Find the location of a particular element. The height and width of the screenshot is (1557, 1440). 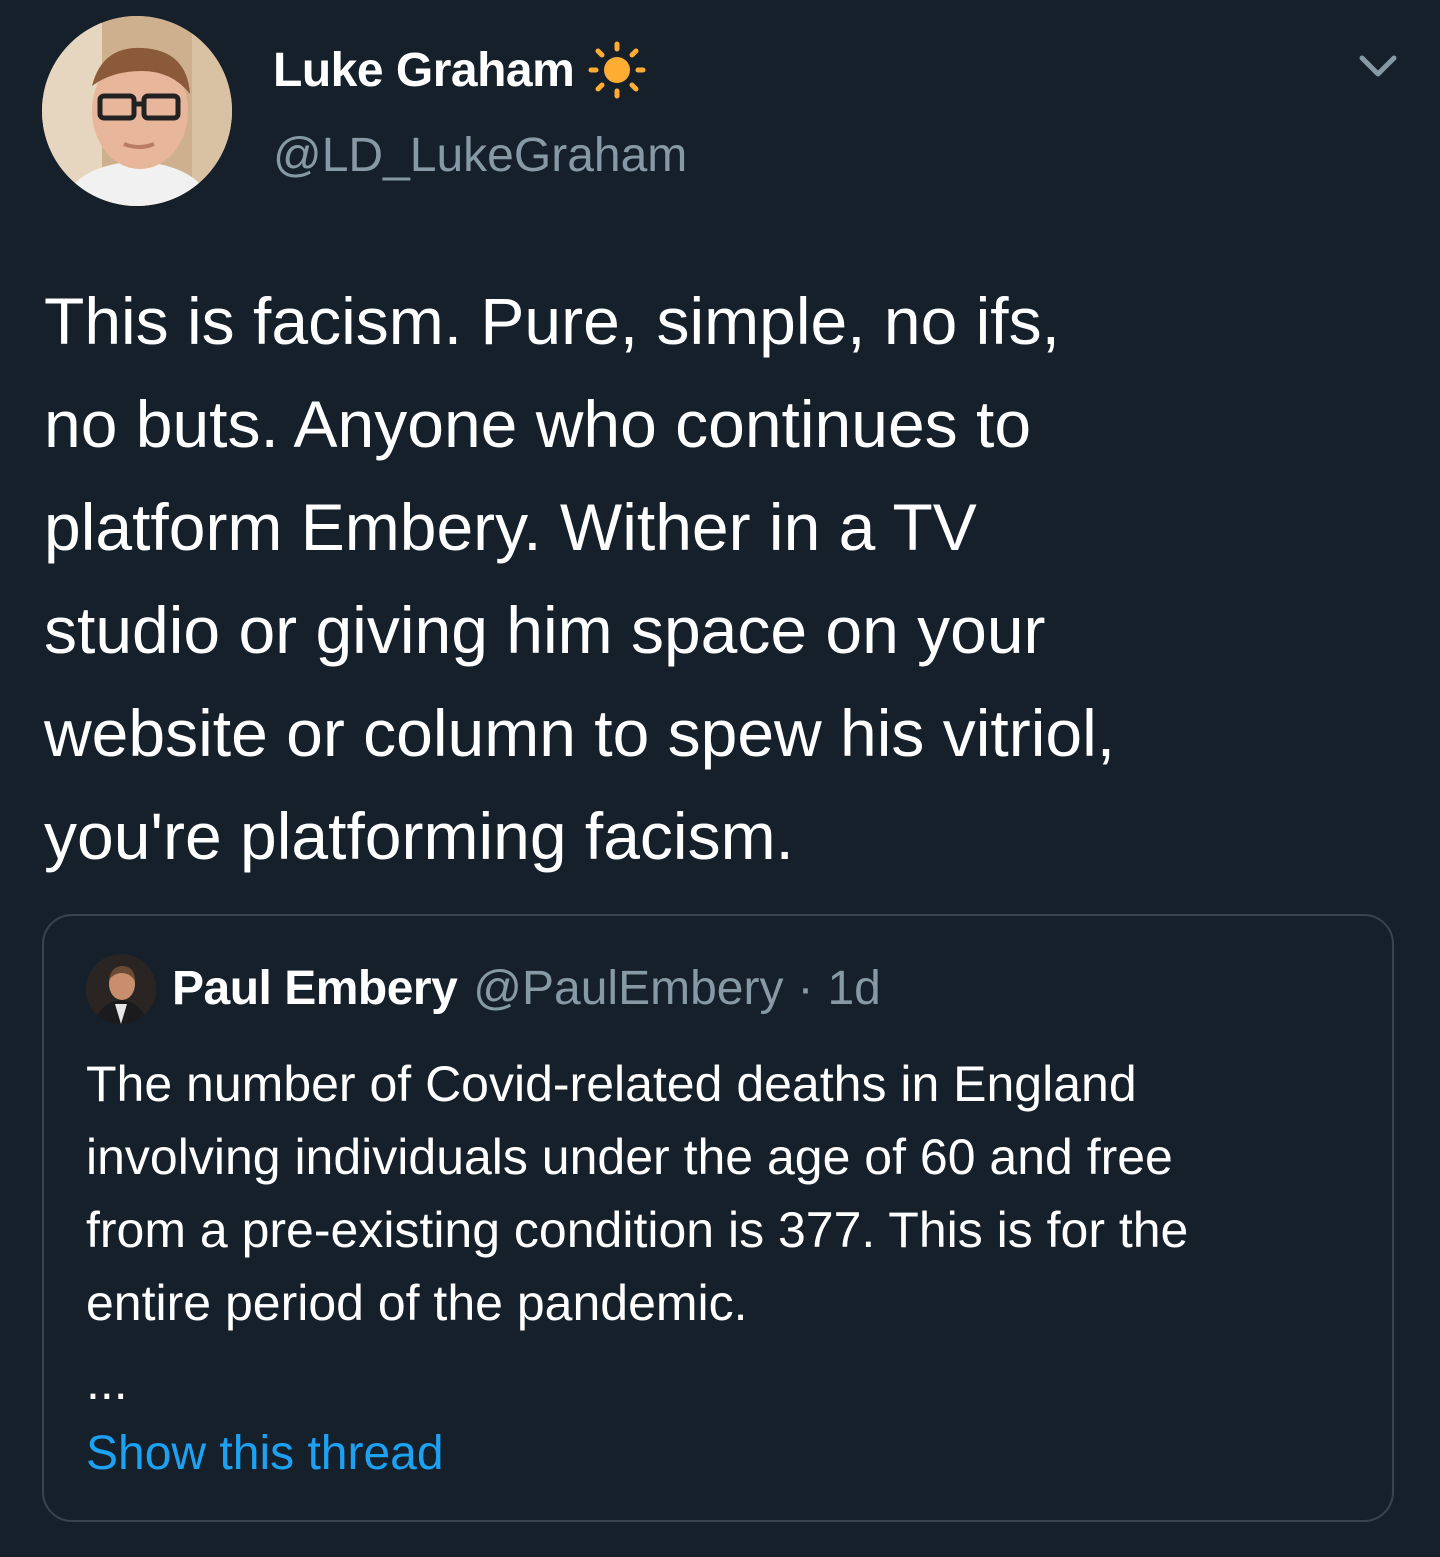

quoted-tweet-time: 1d is located at coordinates (853, 988).